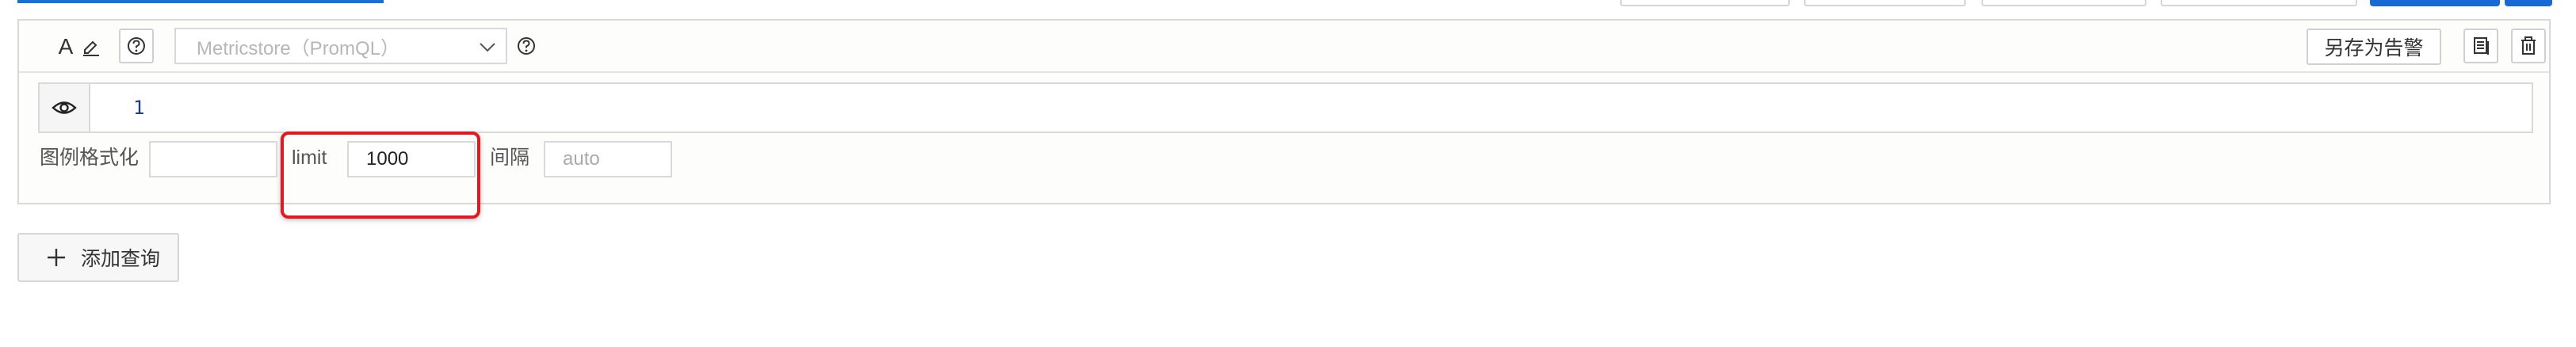 Image resolution: width=2576 pixels, height=347 pixels. Describe the element at coordinates (2528, 3) in the screenshot. I see `top-primary-dropdown-button` at that location.